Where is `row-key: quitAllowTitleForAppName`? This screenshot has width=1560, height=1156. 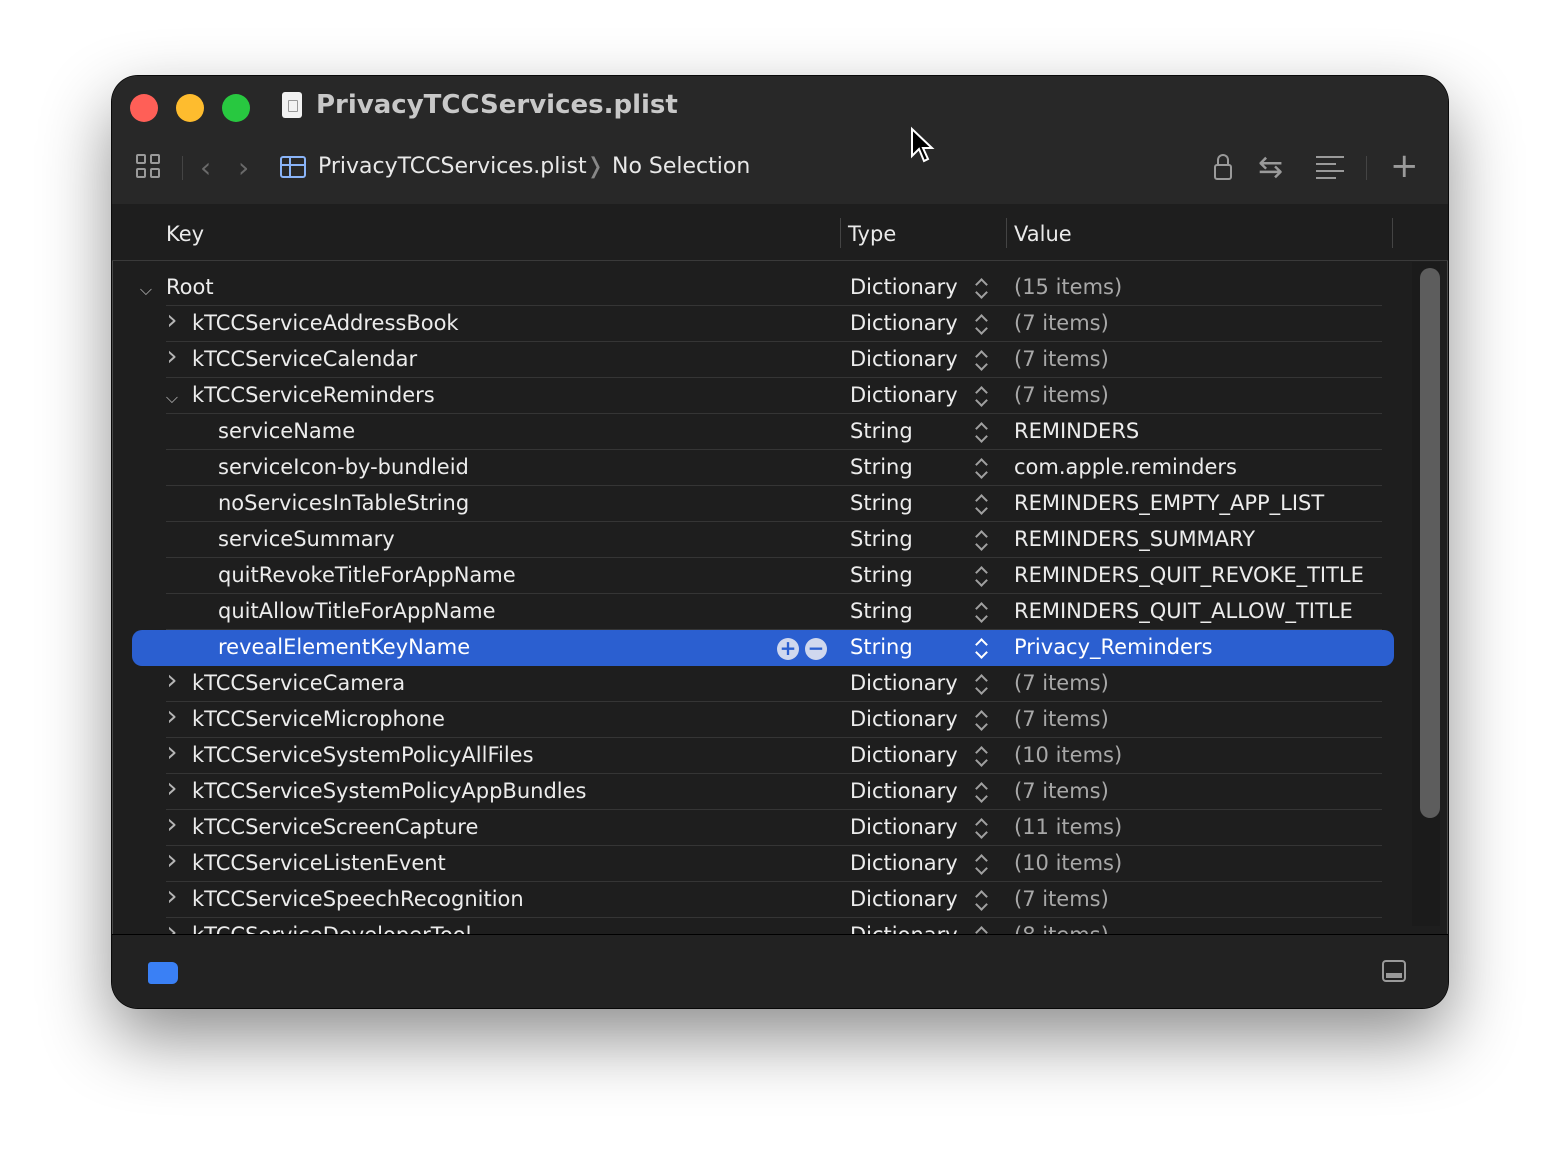
row-key: quitAllowTitleForAppName is located at coordinates (357, 611).